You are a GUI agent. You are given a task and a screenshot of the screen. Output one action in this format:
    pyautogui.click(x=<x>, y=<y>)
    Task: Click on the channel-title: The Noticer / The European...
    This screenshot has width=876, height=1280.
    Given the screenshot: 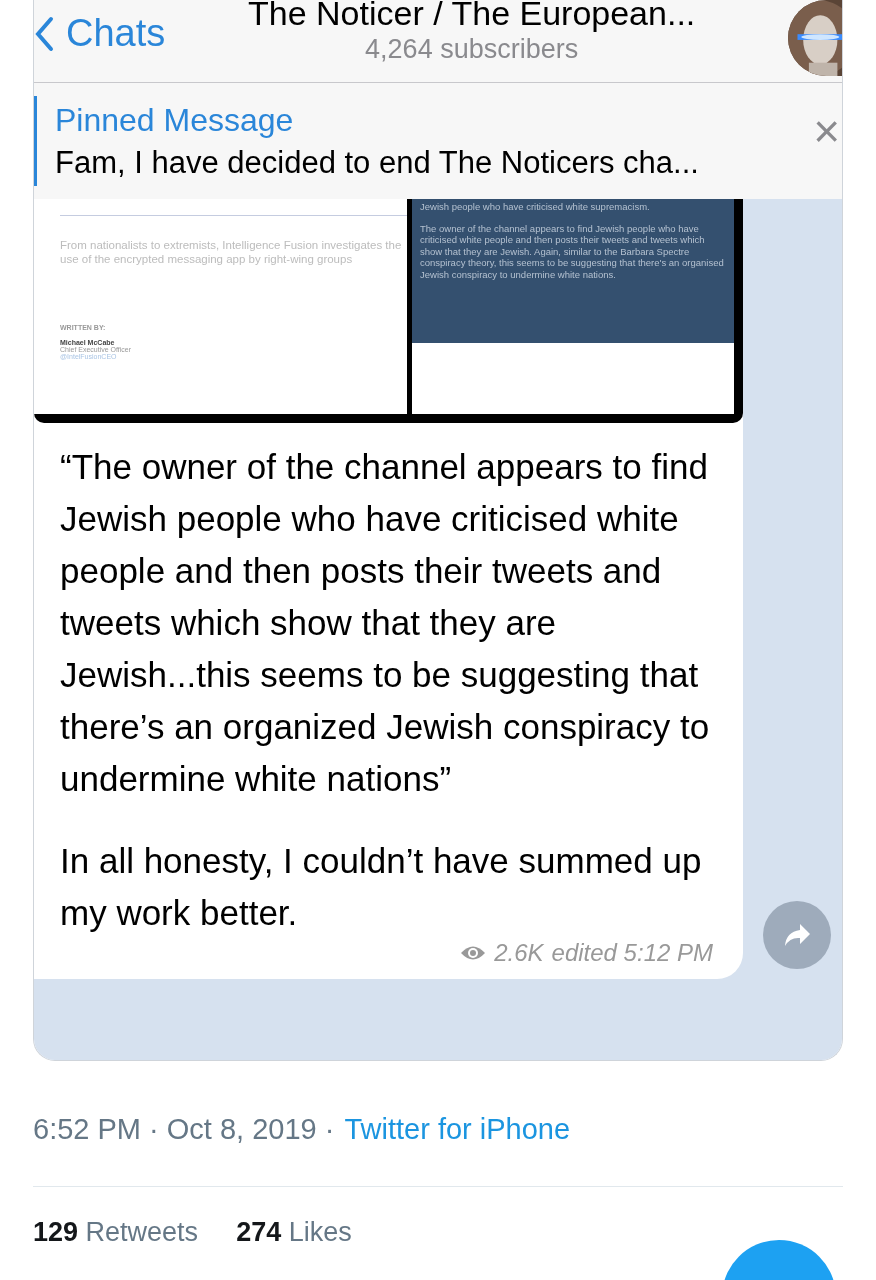 What is the action you would take?
    pyautogui.click(x=472, y=15)
    